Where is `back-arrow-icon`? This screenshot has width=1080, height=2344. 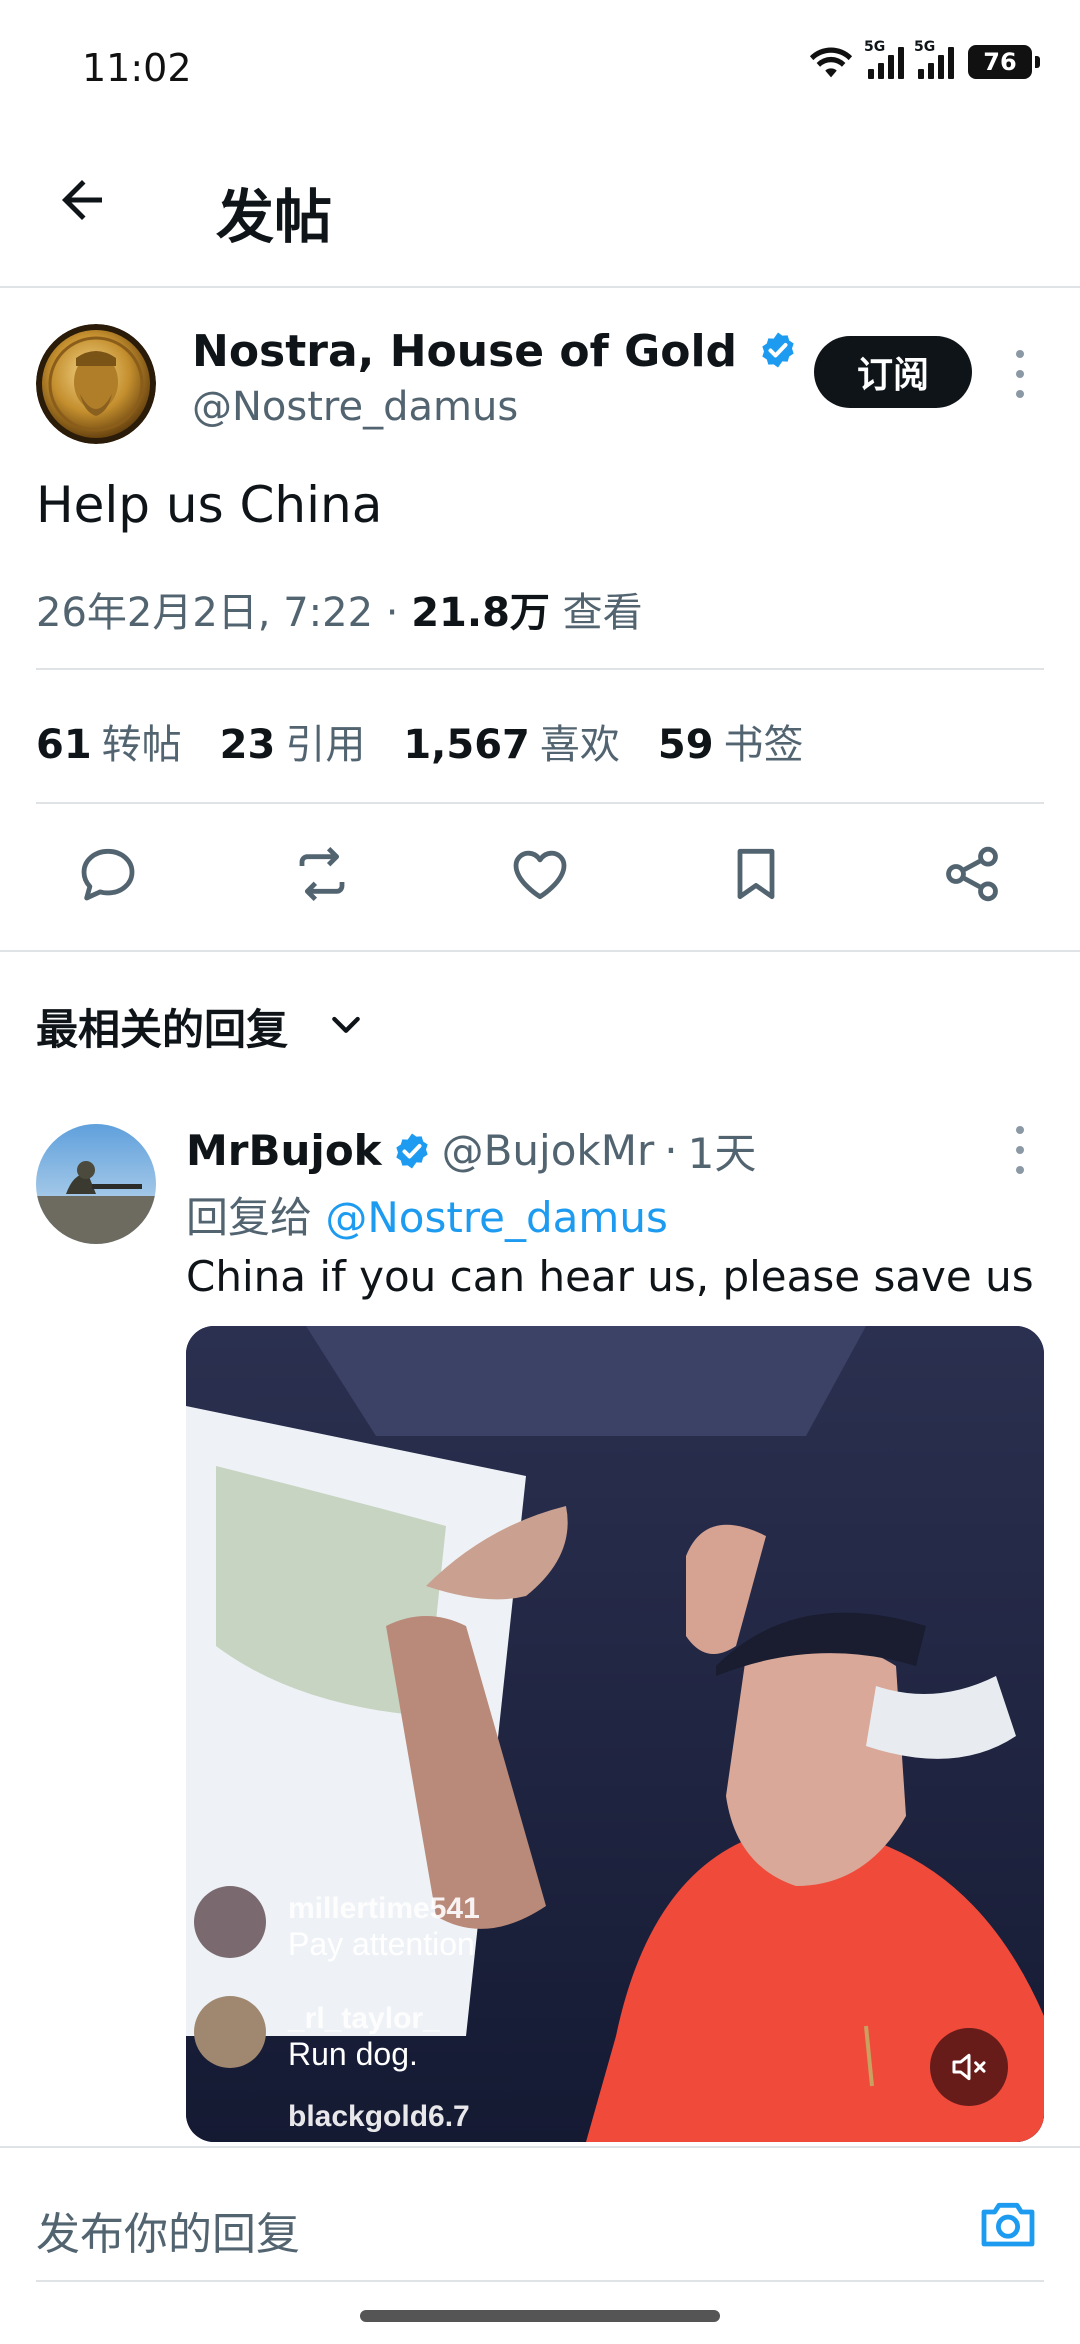
back-arrow-icon is located at coordinates (82, 200).